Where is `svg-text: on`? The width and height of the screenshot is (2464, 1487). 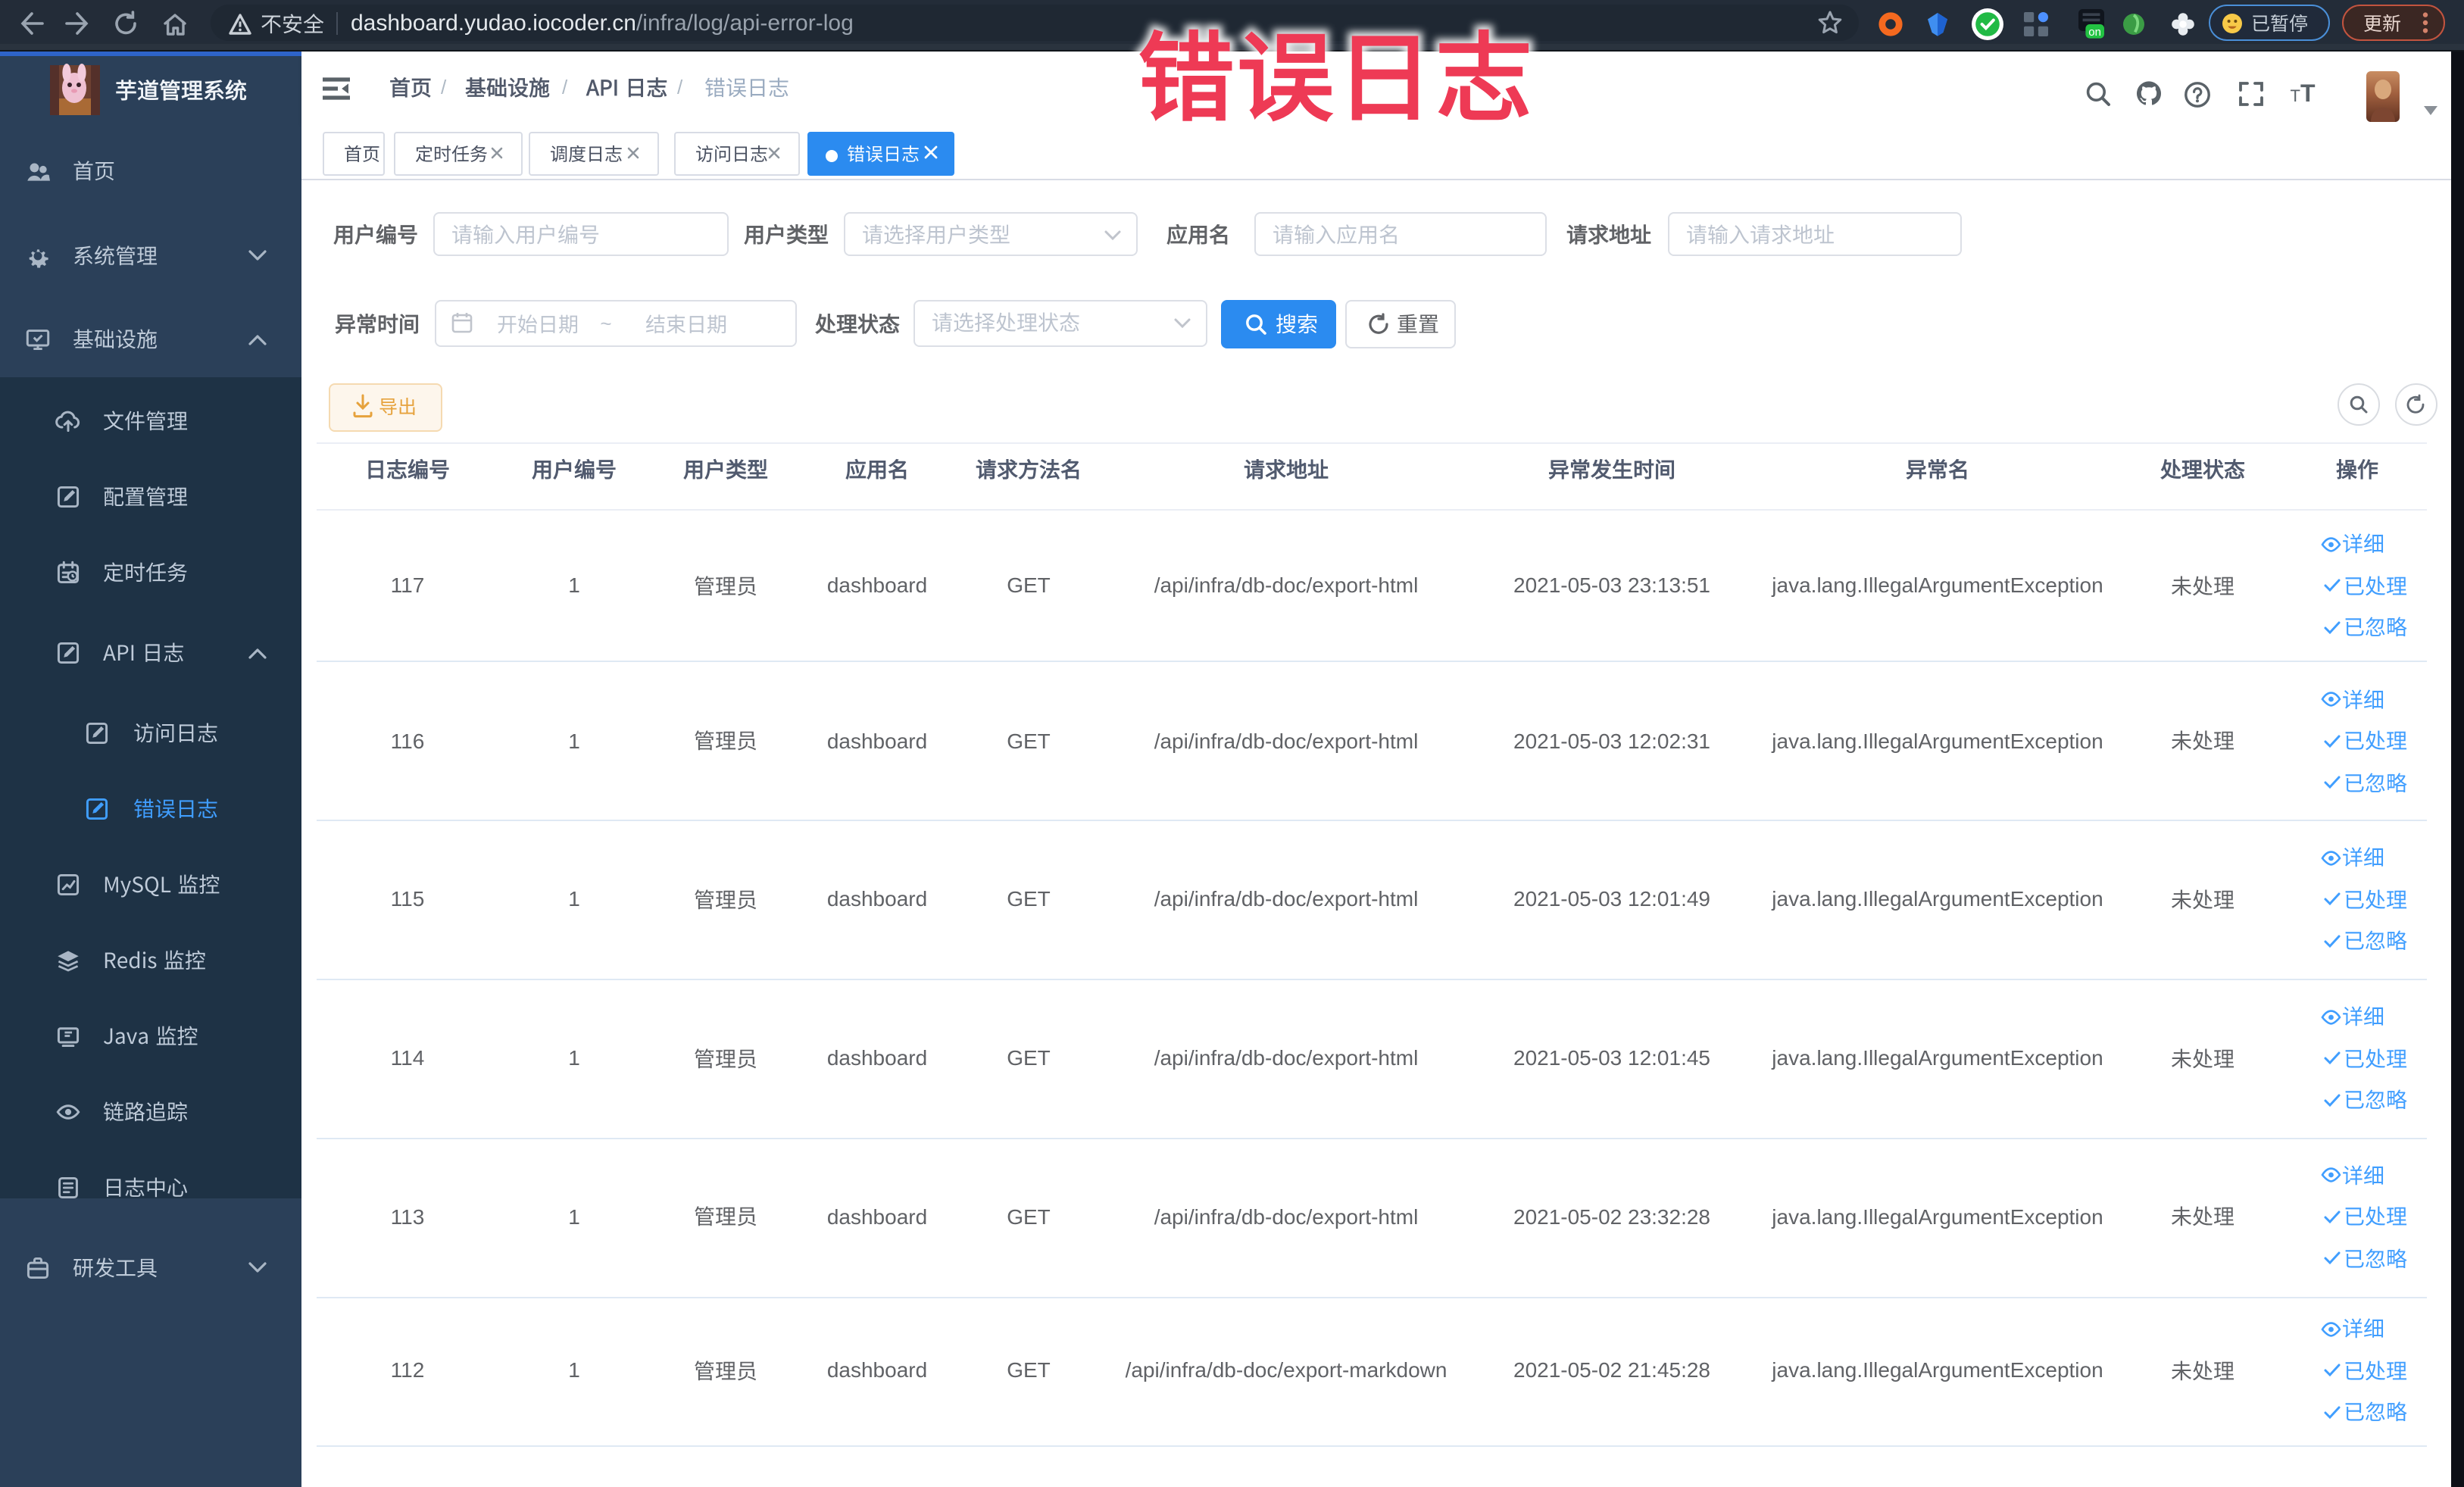
svg-text: on is located at coordinates (2094, 31).